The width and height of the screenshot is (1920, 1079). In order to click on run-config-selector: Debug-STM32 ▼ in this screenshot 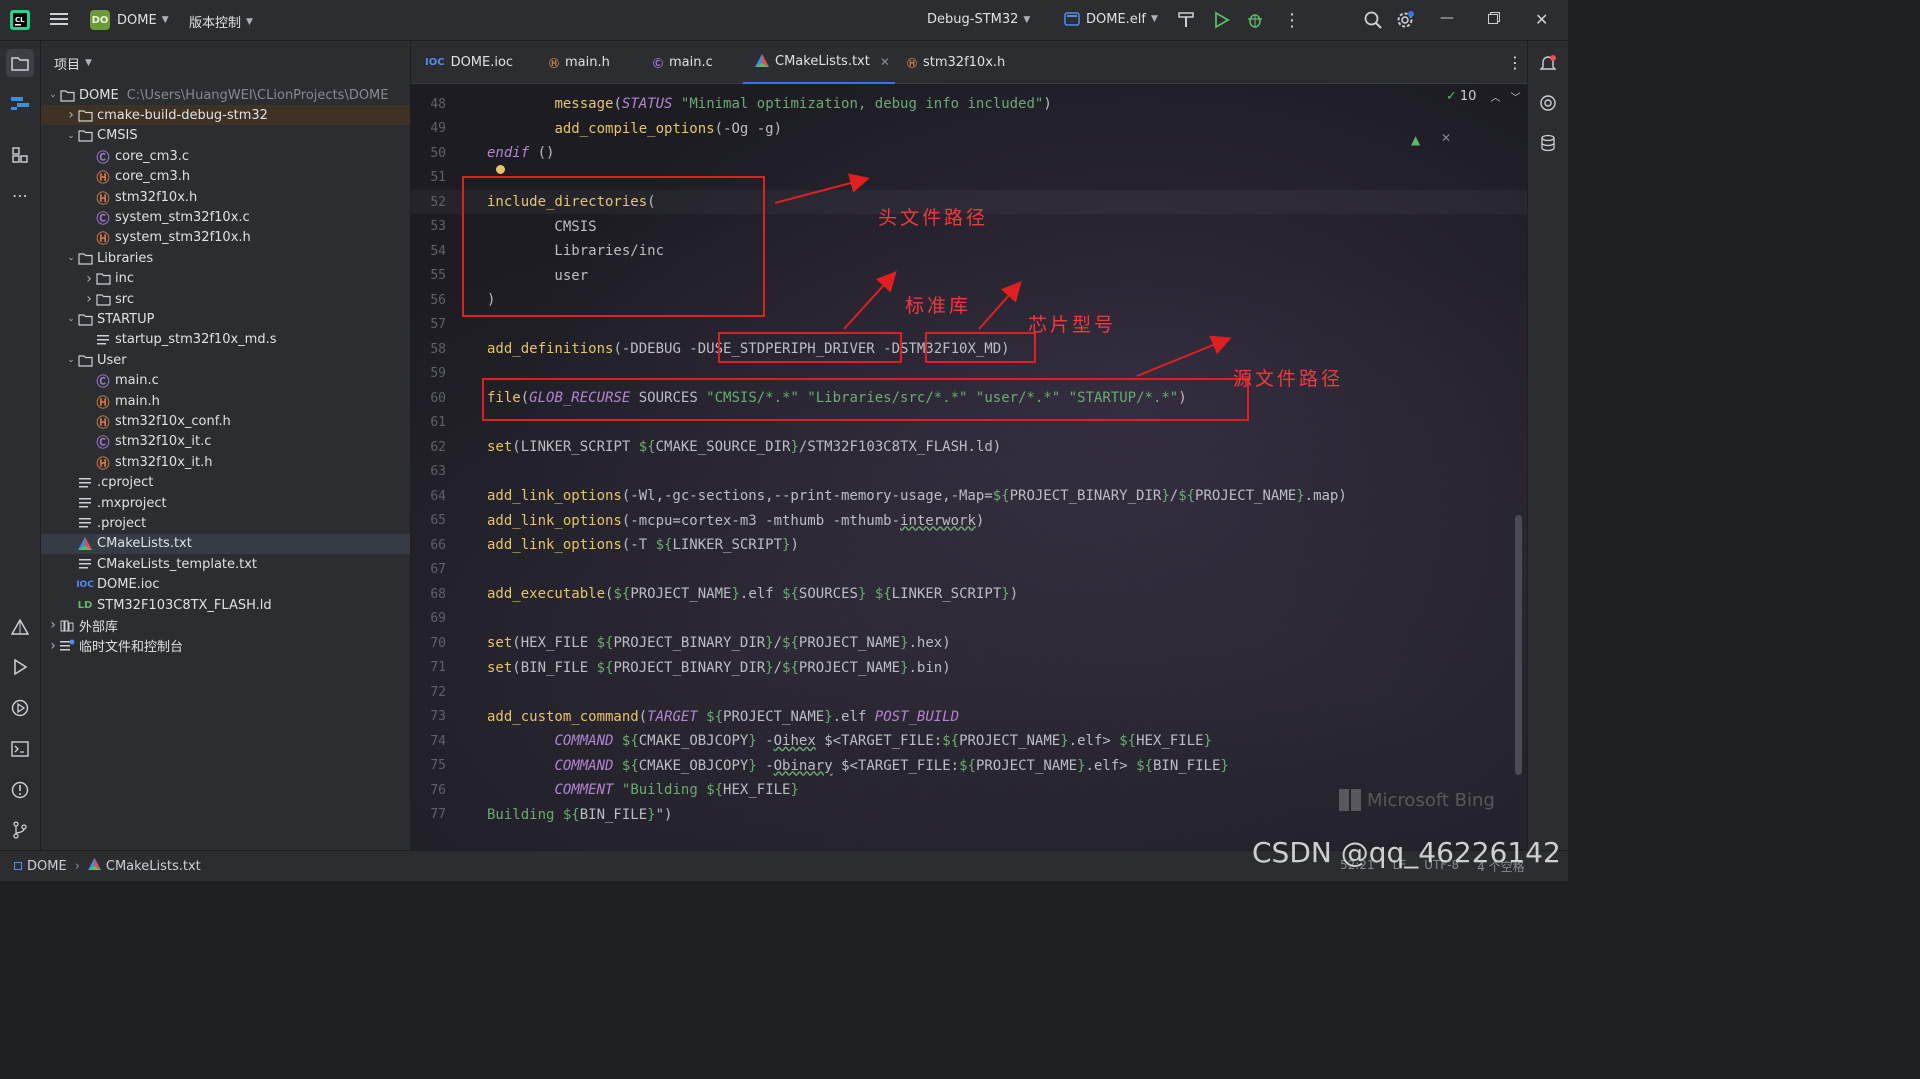, I will do `click(978, 19)`.